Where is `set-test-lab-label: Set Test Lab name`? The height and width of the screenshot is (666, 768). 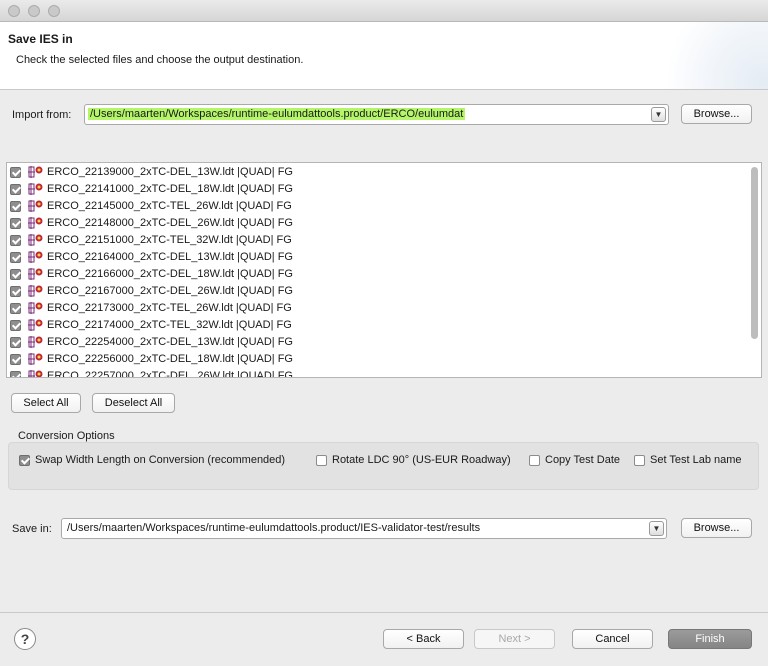
set-test-lab-label: Set Test Lab name is located at coordinates (696, 460).